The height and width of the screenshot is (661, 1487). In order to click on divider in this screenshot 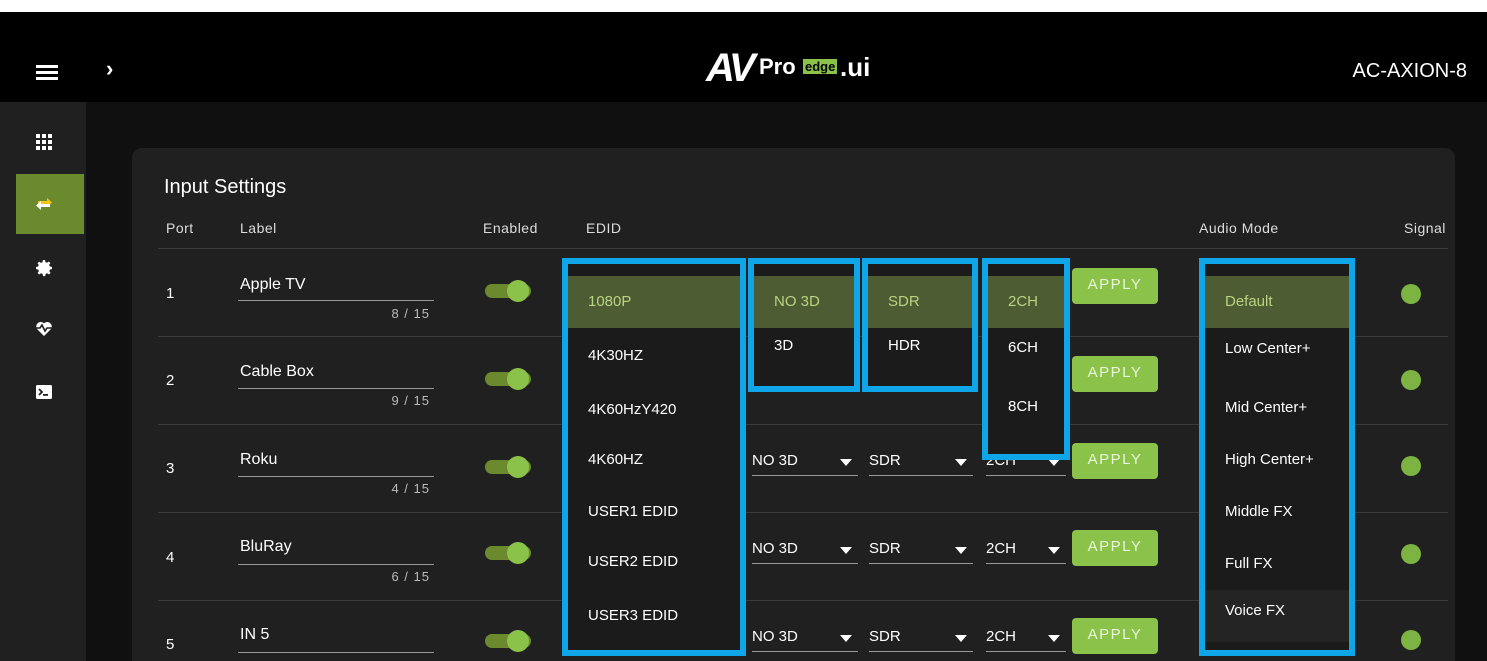, I will do `click(803, 248)`.